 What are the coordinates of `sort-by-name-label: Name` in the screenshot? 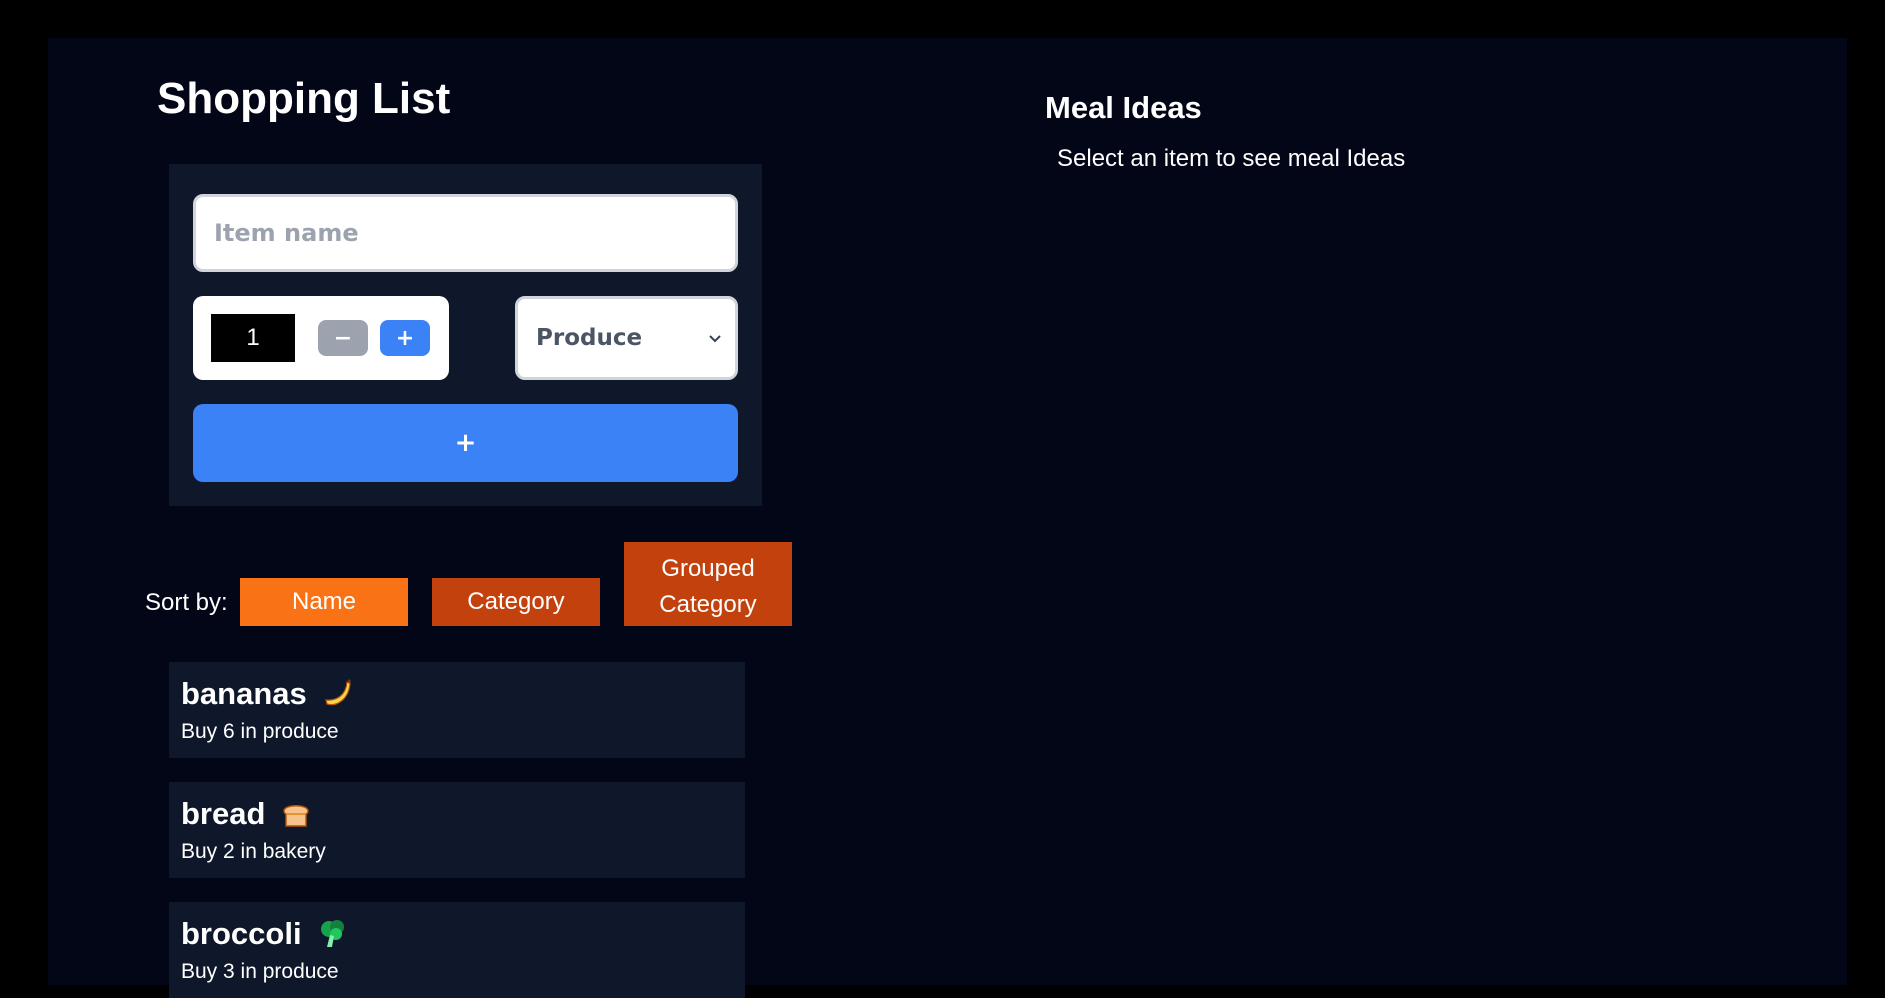 It's located at (324, 601).